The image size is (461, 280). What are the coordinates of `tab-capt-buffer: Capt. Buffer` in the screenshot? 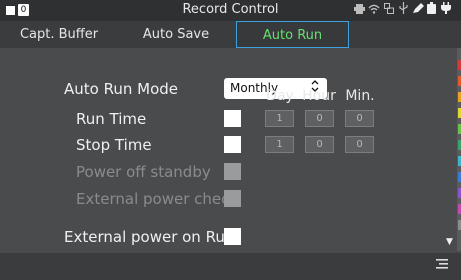 It's located at (59, 34).